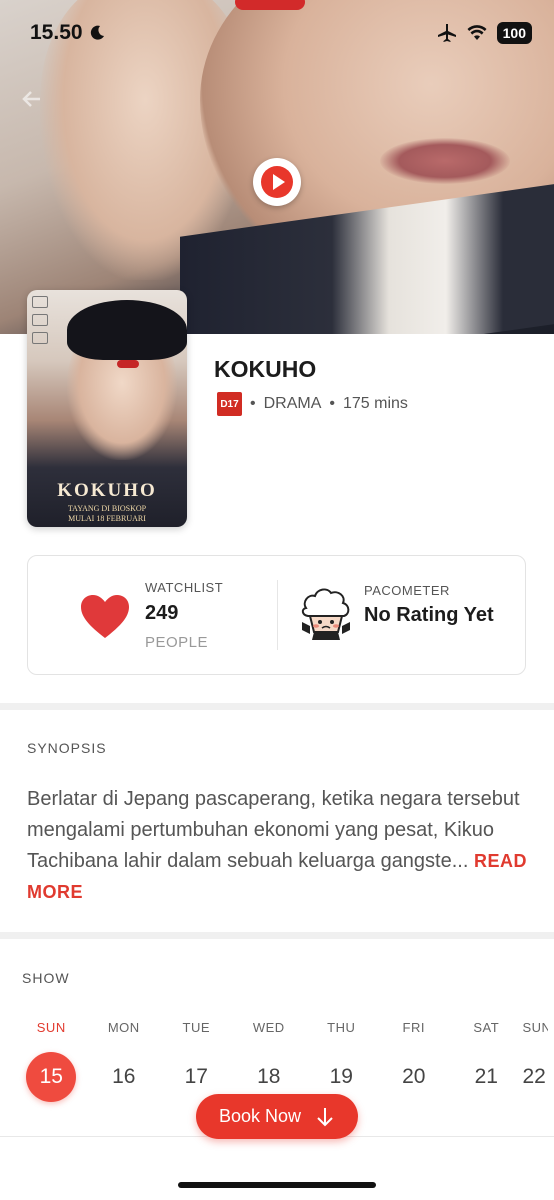  What do you see at coordinates (486, 1076) in the screenshot?
I see `day-number: 21` at bounding box center [486, 1076].